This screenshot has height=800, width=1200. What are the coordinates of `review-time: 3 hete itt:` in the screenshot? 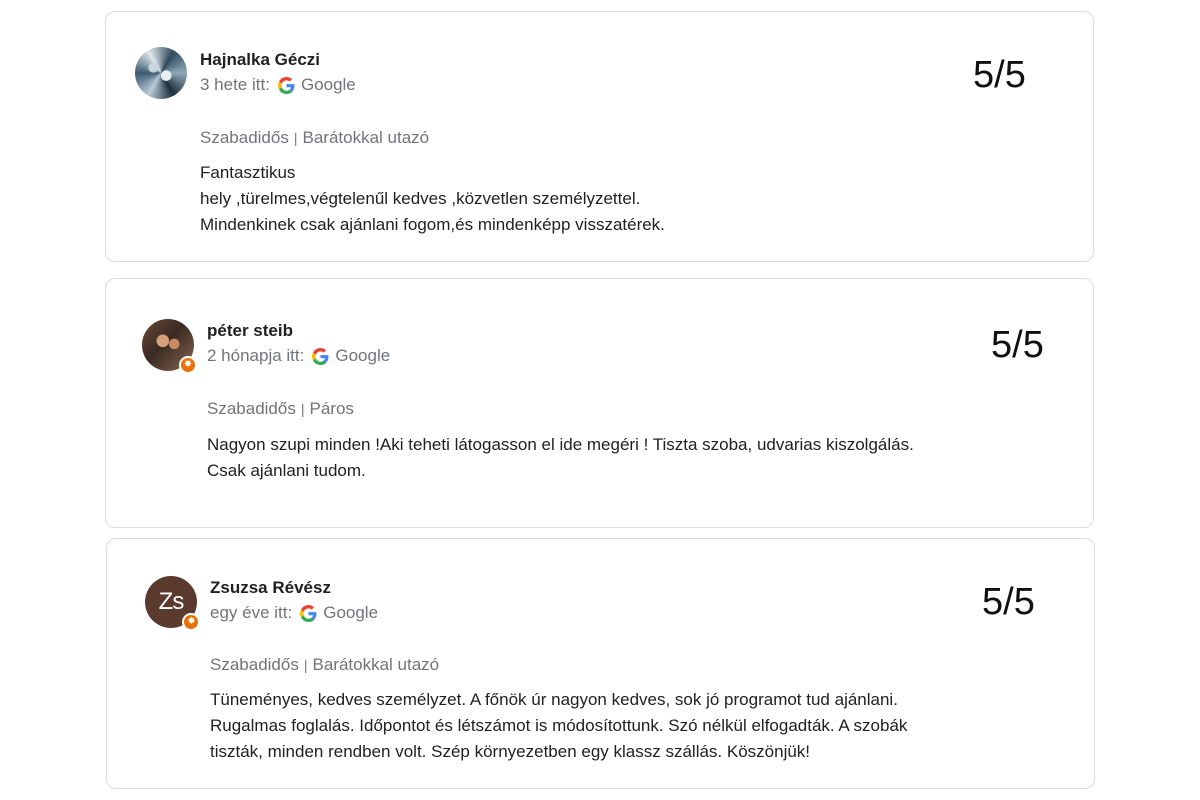 It's located at (235, 84).